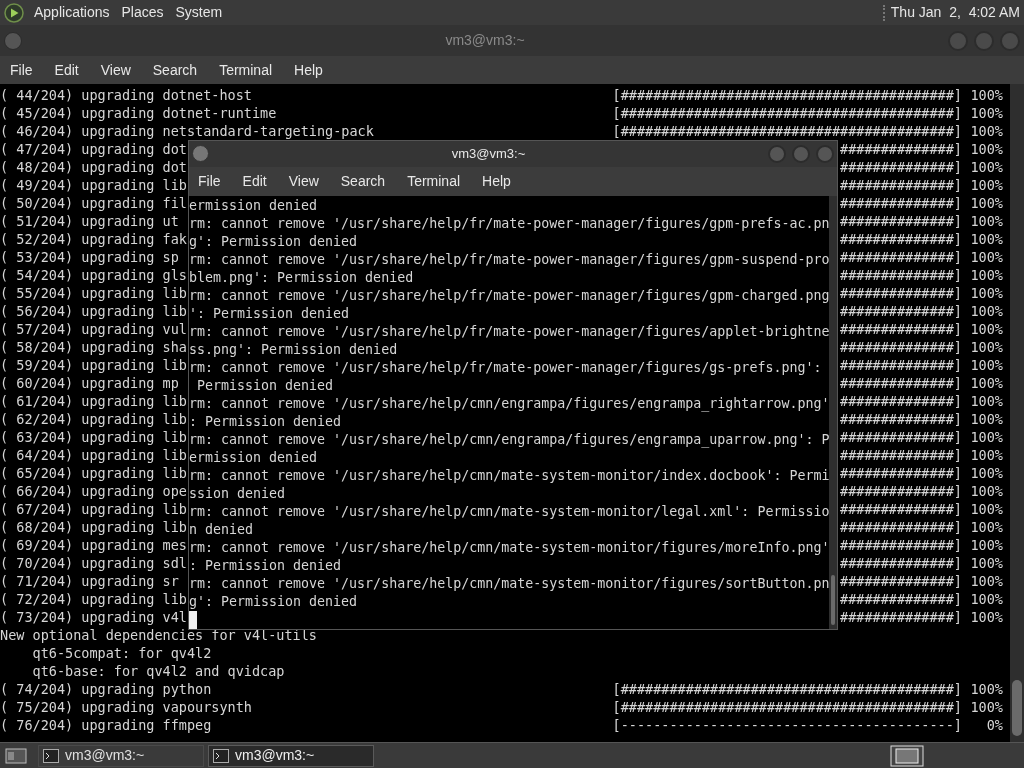 The image size is (1024, 768). I want to click on output-line: rm: cannot remove '/usr/share/help/fr/mate-power-manager/figures/gpm-charged.png, so click(509, 295).